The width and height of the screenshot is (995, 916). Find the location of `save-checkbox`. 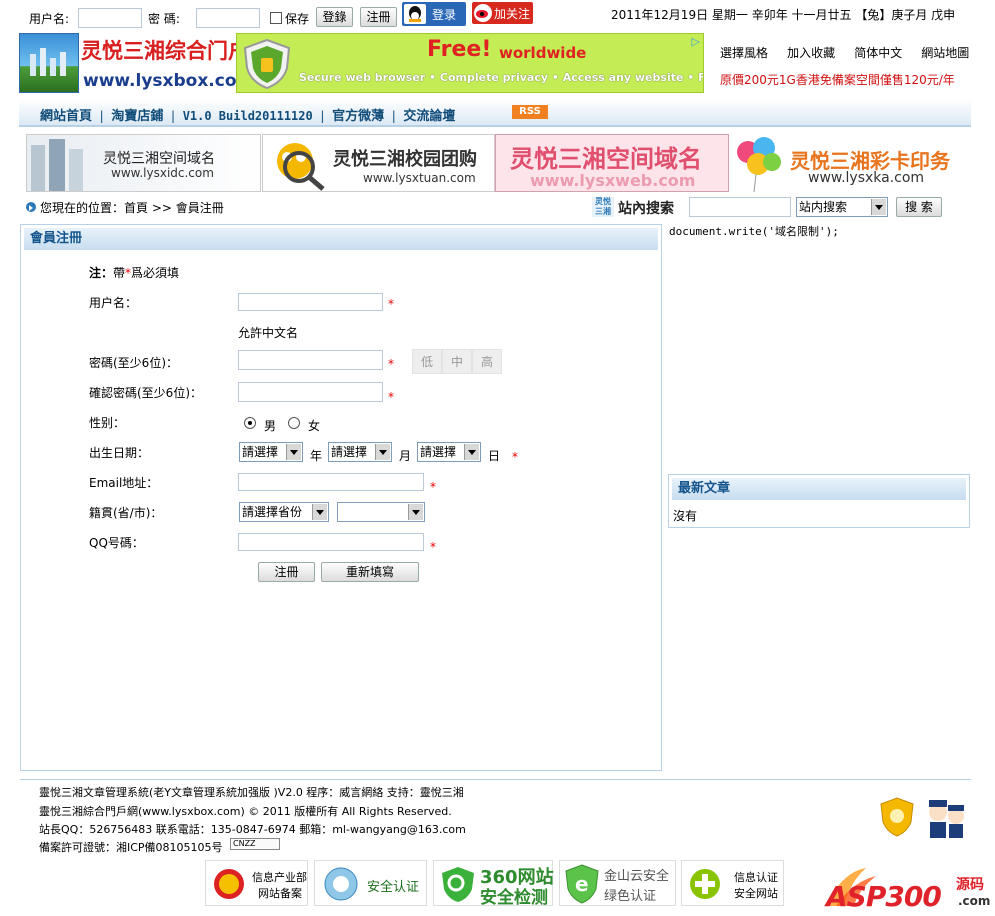

save-checkbox is located at coordinates (276, 18).